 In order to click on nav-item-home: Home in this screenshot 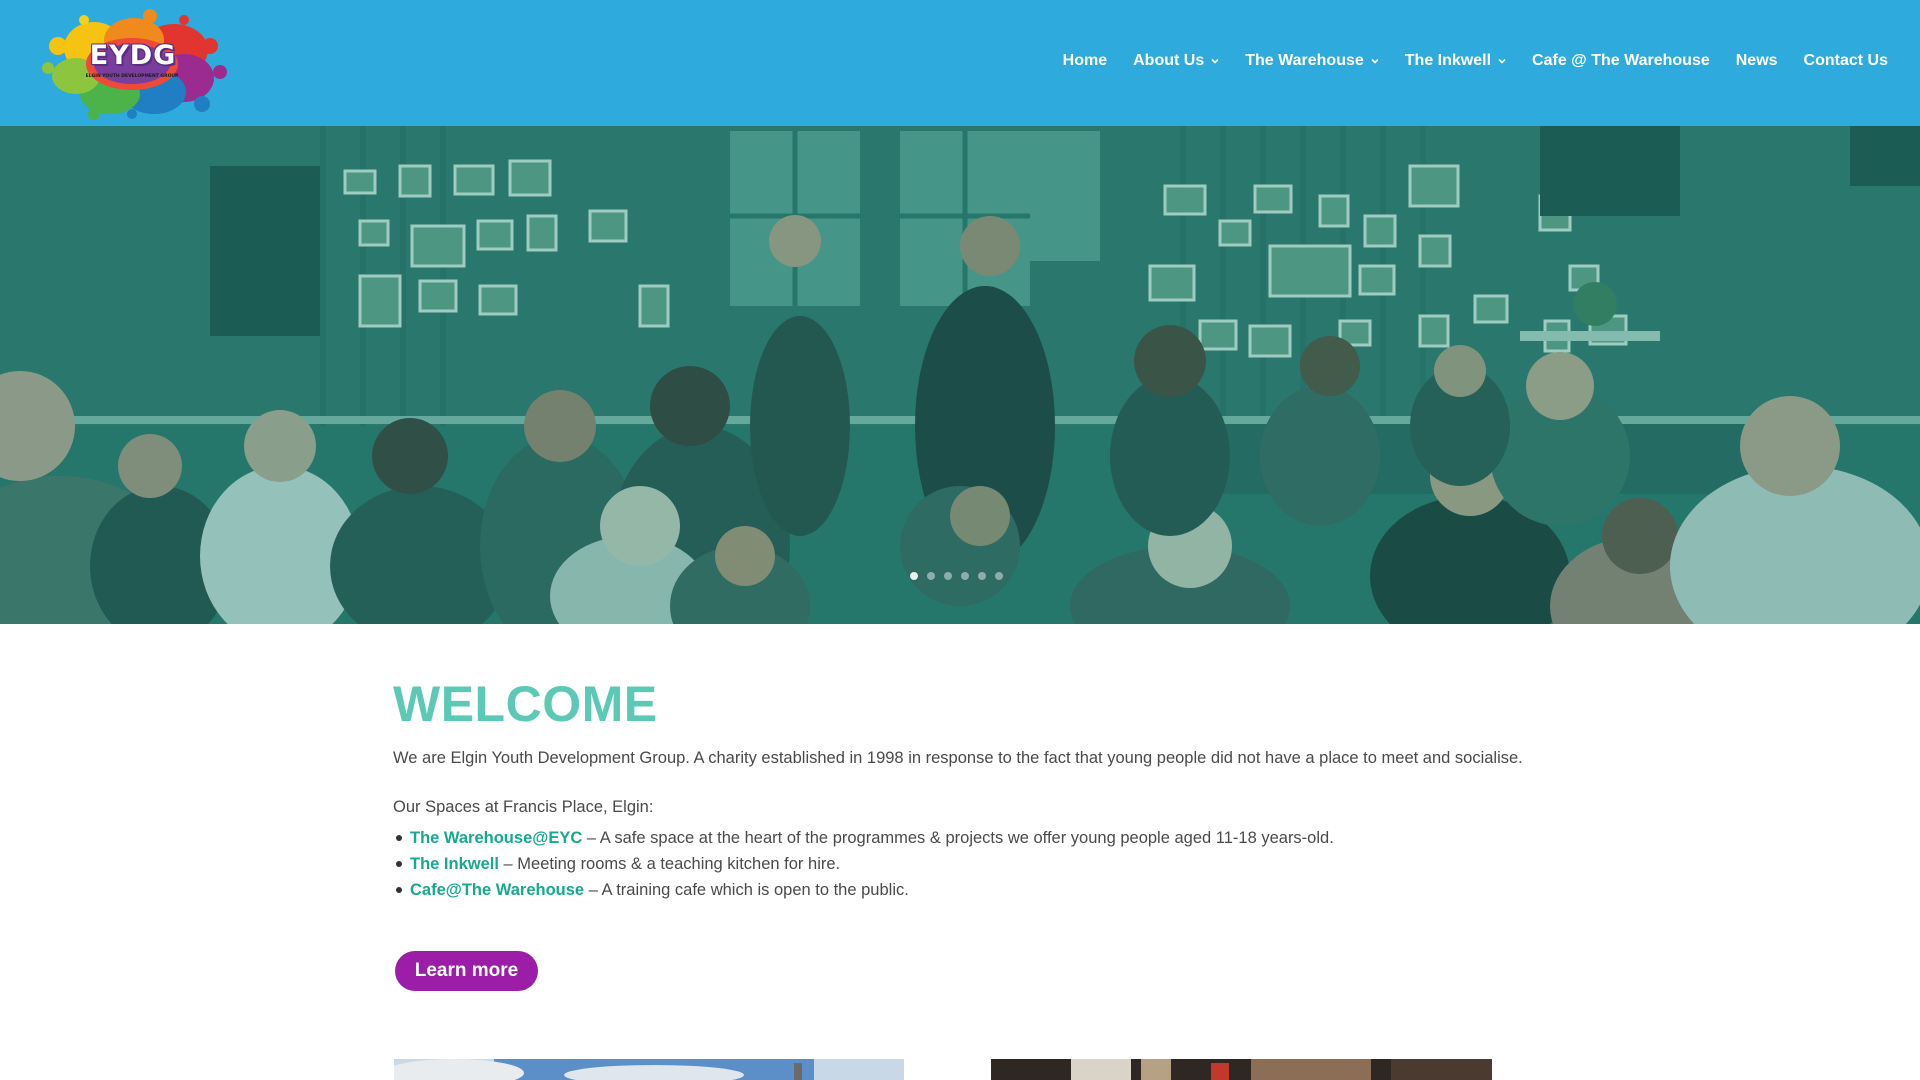, I will do `click(1085, 61)`.